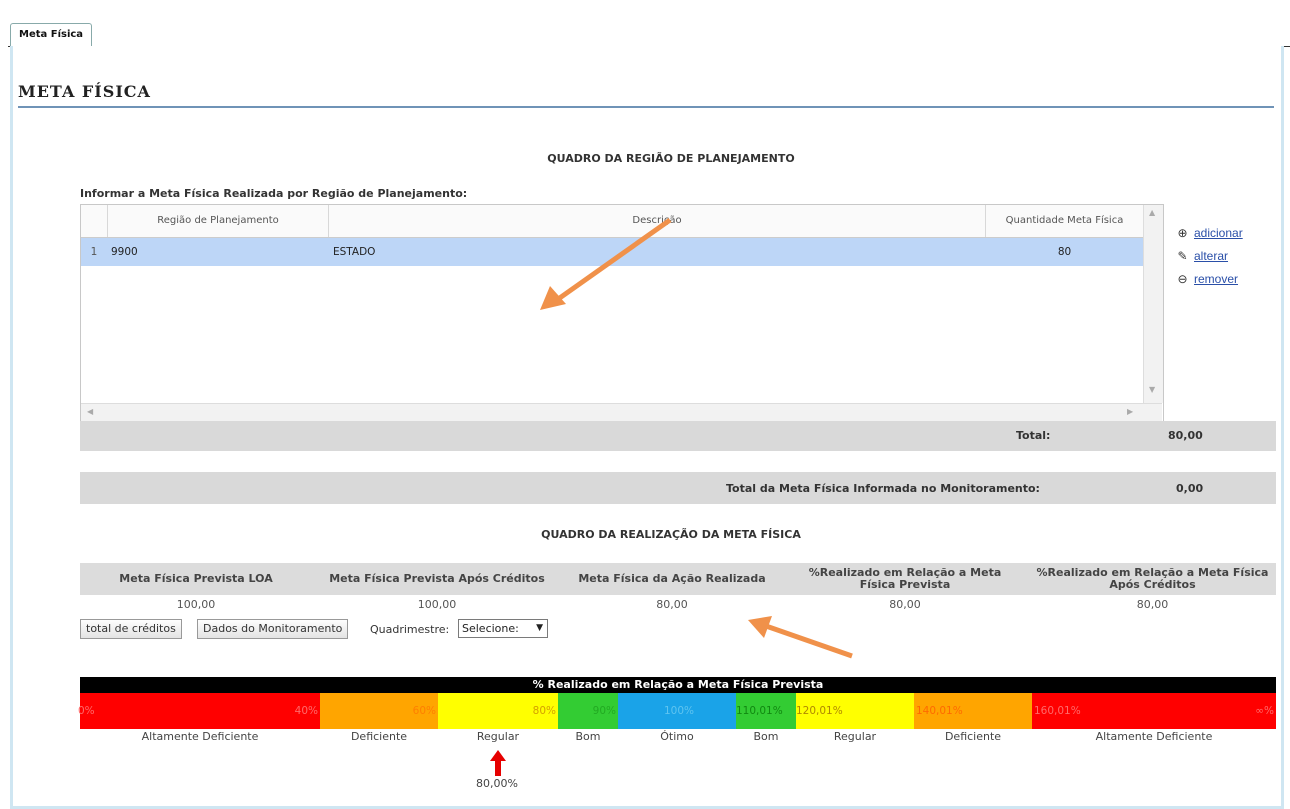  I want to click on total-label: Total:, so click(1033, 435).